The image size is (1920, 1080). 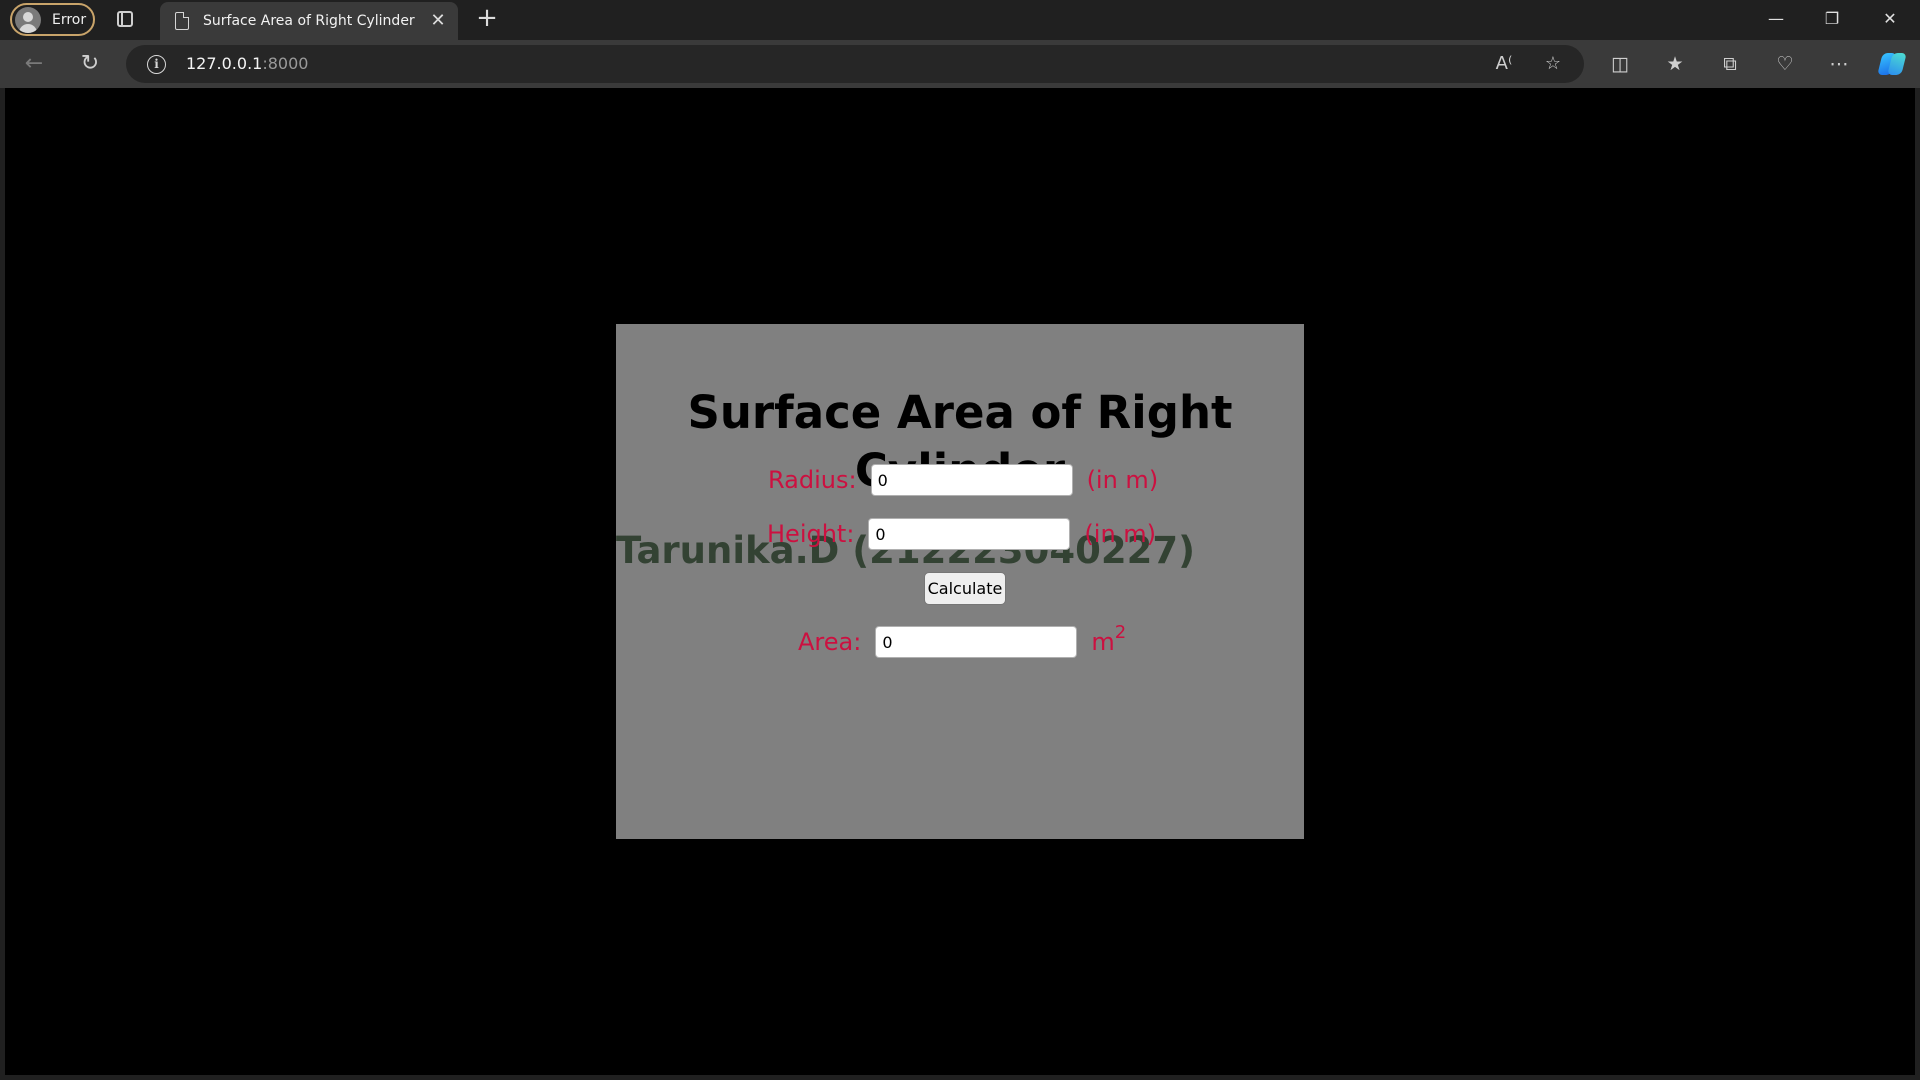 What do you see at coordinates (285, 63) in the screenshot?
I see `url-port: :8000` at bounding box center [285, 63].